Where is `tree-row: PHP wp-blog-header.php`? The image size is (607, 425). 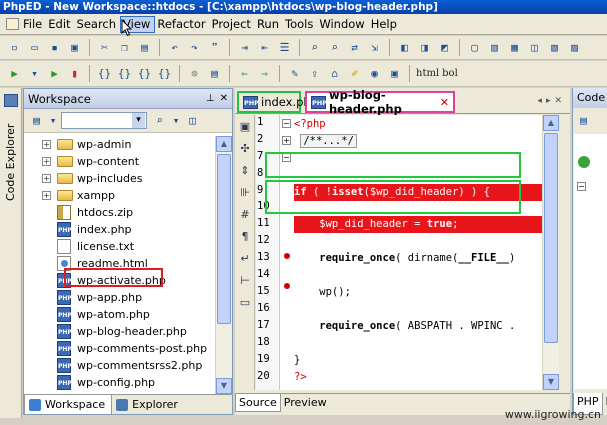 tree-row: PHP wp-blog-header.php is located at coordinates (119, 331).